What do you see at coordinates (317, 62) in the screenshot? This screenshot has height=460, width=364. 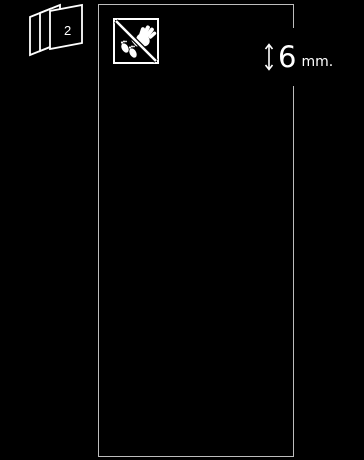 I see `thickness-unit: mm.` at bounding box center [317, 62].